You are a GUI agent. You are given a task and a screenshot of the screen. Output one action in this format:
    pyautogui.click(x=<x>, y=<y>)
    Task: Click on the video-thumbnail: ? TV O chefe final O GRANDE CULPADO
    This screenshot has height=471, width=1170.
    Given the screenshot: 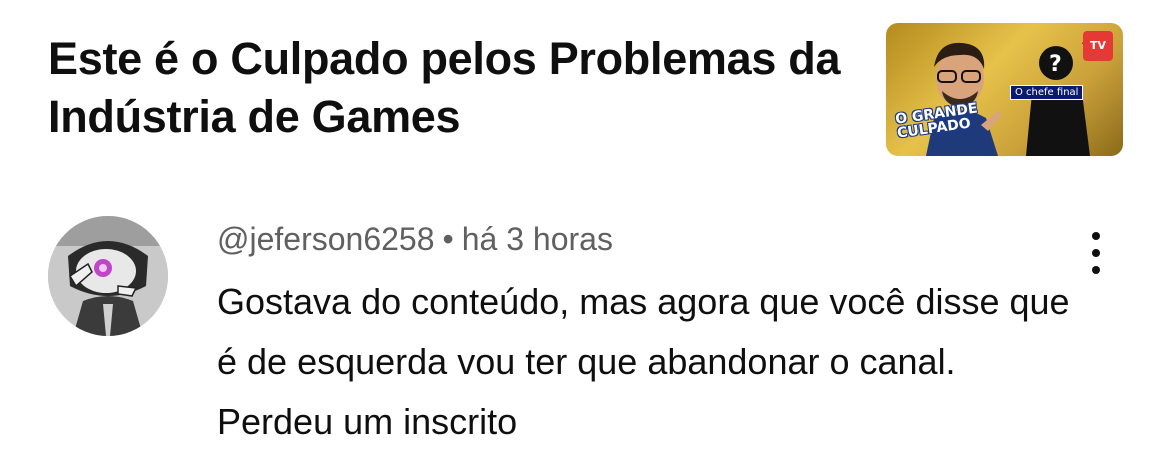 What is the action you would take?
    pyautogui.click(x=1004, y=89)
    